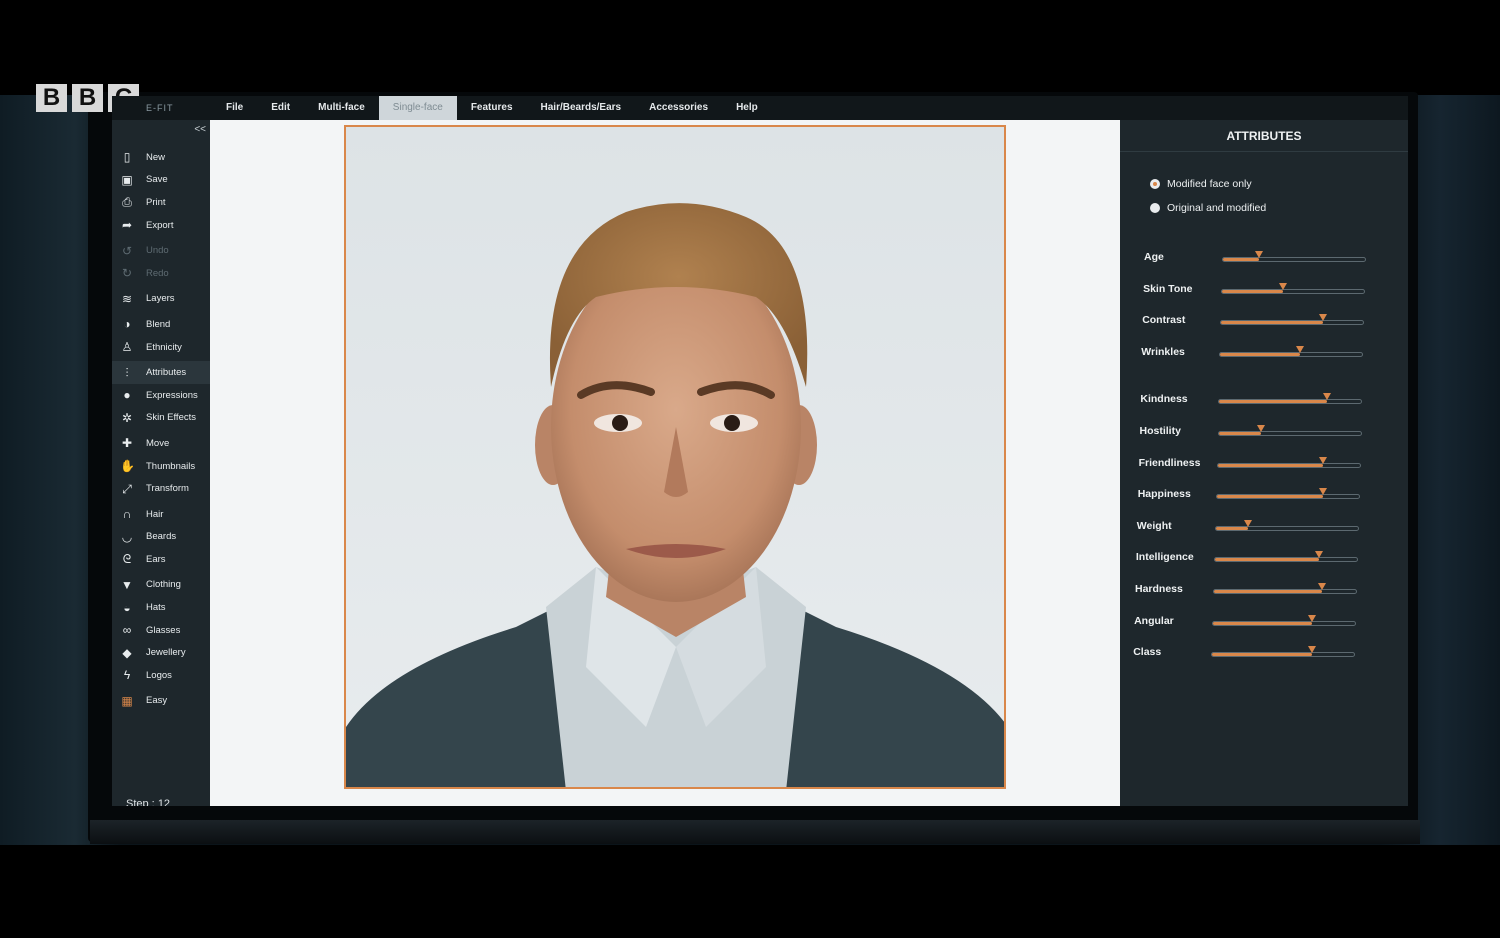  I want to click on tool-redo: ↻ Redo, so click(161, 273).